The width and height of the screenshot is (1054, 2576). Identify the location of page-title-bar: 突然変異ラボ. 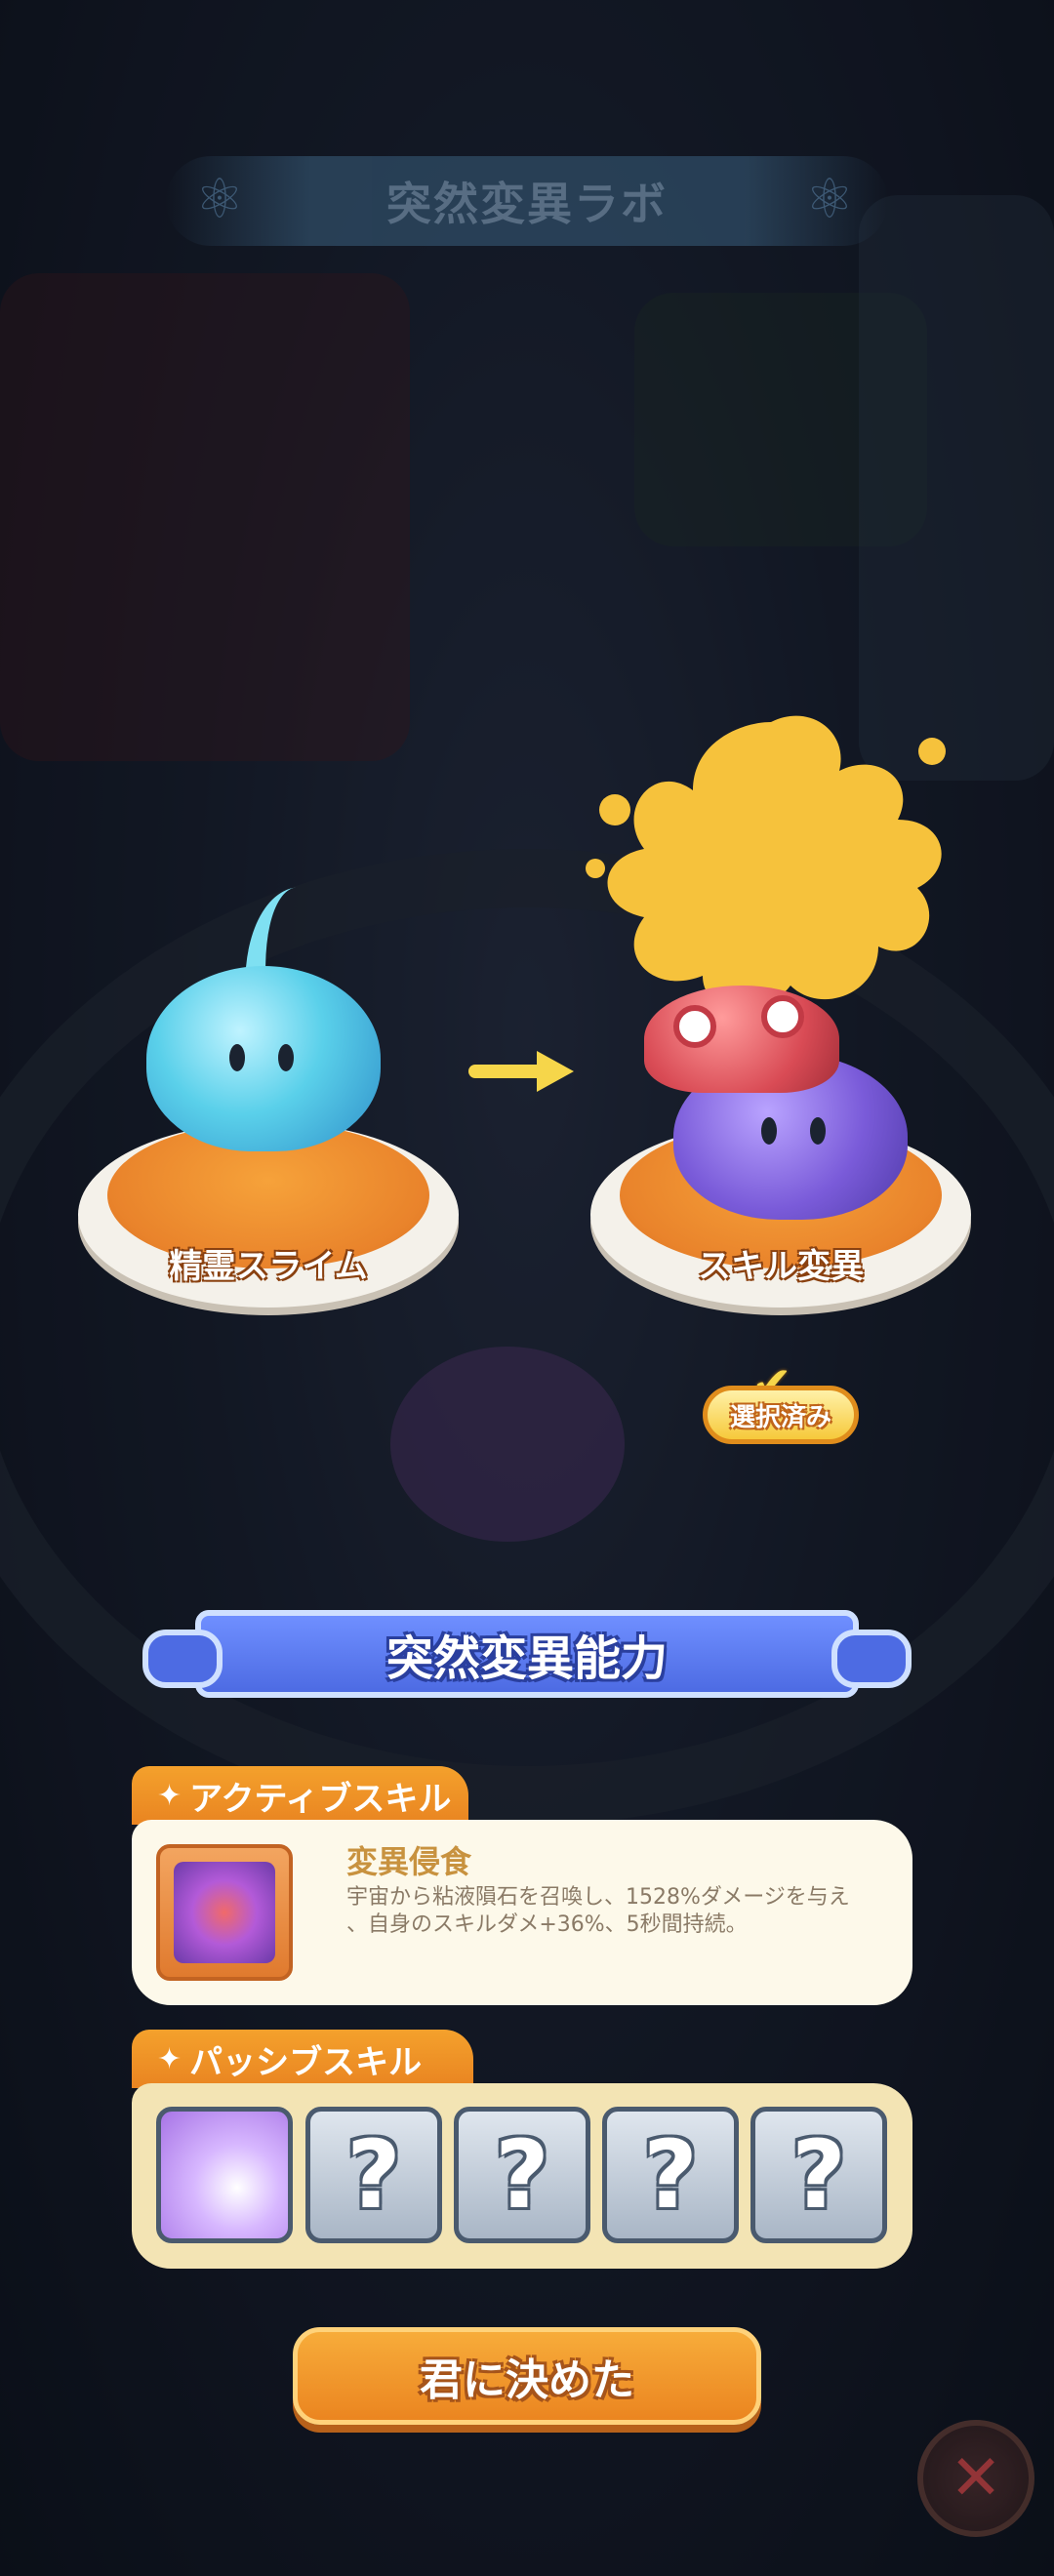
(527, 201).